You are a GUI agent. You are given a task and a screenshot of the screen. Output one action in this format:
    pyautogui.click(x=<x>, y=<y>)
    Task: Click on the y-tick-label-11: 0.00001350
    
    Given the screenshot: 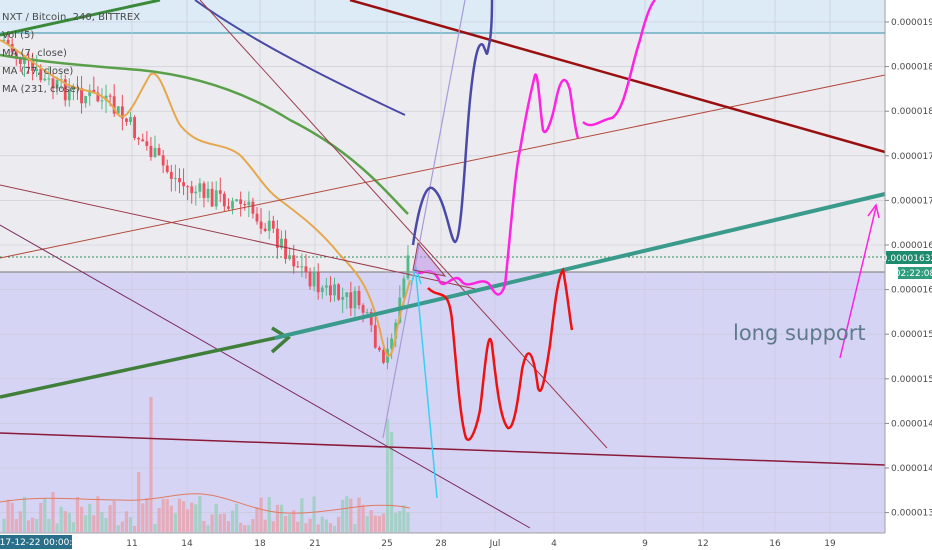 What is the action you would take?
    pyautogui.click(x=911, y=514)
    